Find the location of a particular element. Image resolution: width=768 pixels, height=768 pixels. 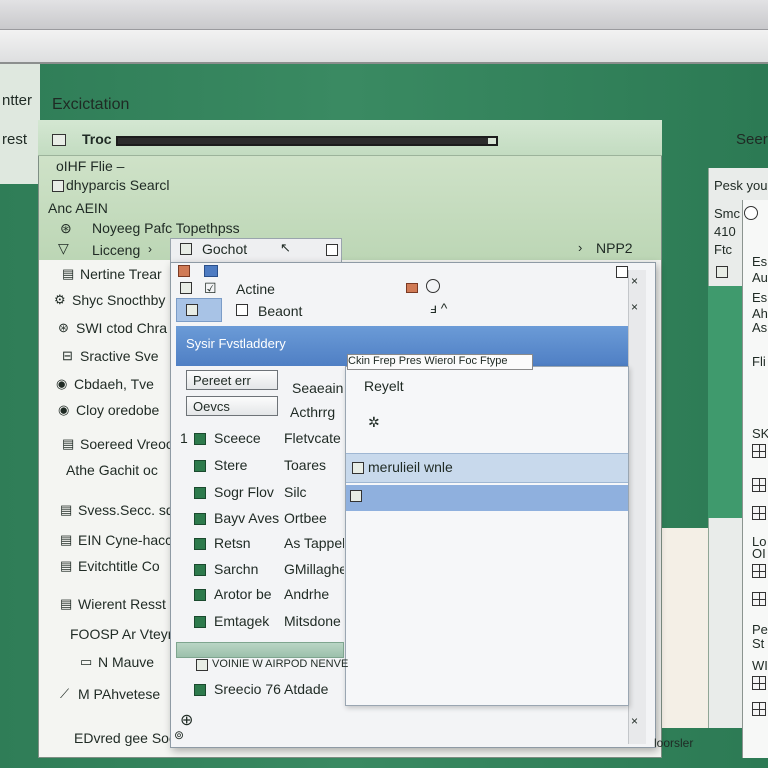

address-bar is located at coordinates (384, 47).